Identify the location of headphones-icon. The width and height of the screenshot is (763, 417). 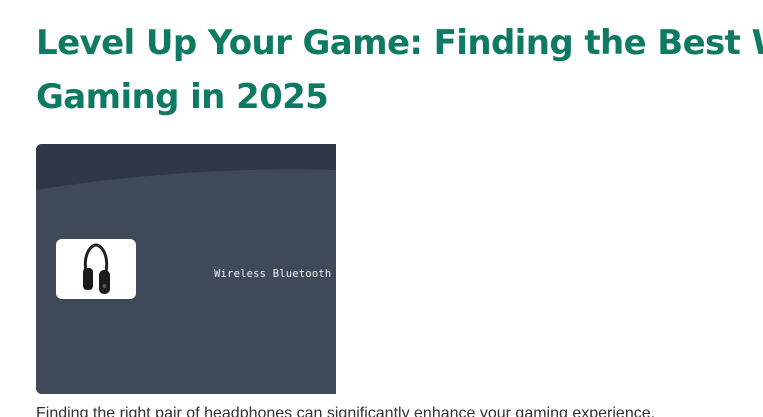
(96, 268).